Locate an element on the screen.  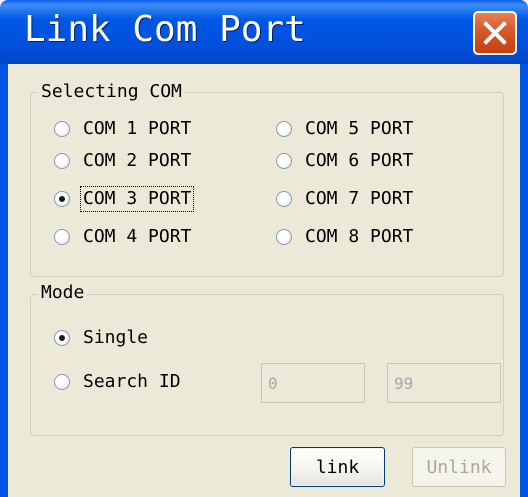
radio-com-7-port: COM 7 PORT is located at coordinates (345, 199).